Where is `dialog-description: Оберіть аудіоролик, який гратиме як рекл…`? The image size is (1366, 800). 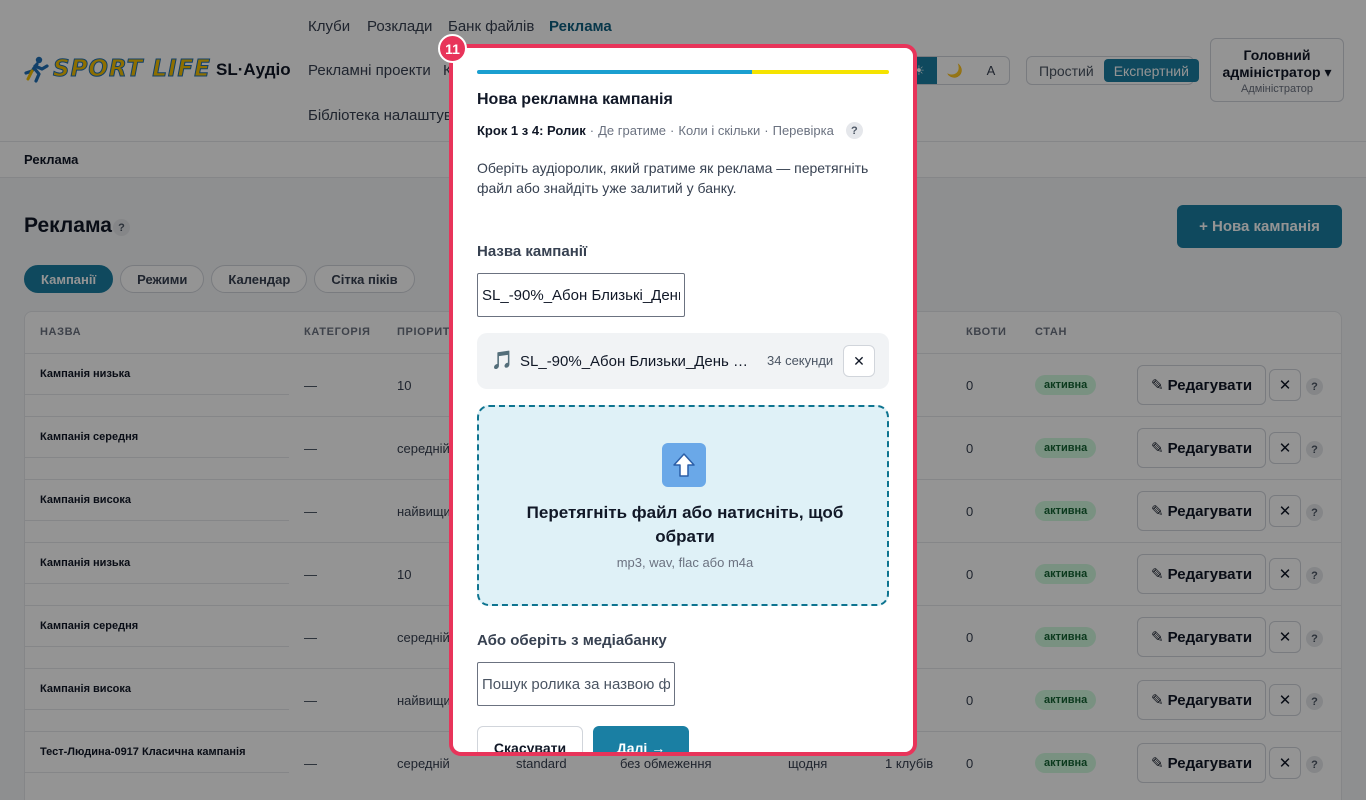
dialog-description: Оберіть аудіоролик, який гратиме як рекл… is located at coordinates (673, 178).